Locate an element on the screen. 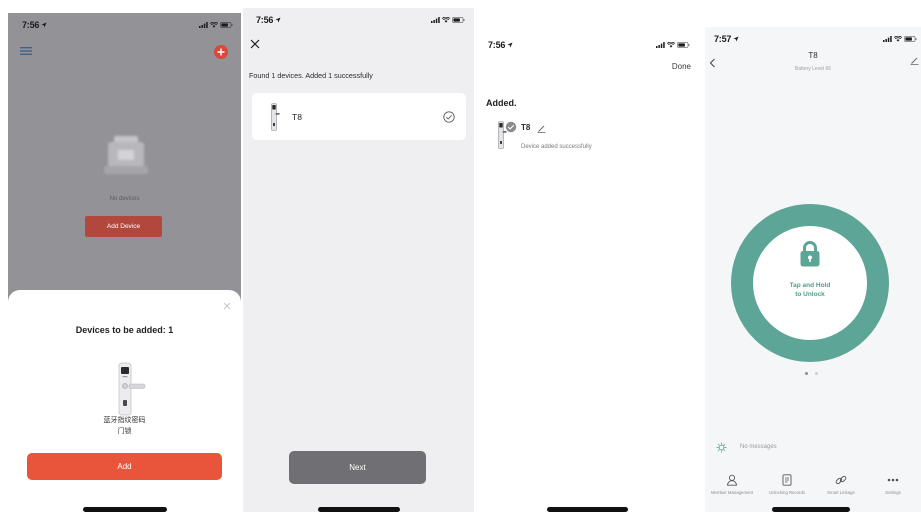  devices-to-add-sheet: Devices to be added: 1 蓝牙指纹密码 门锁 Add is located at coordinates (124, 401).